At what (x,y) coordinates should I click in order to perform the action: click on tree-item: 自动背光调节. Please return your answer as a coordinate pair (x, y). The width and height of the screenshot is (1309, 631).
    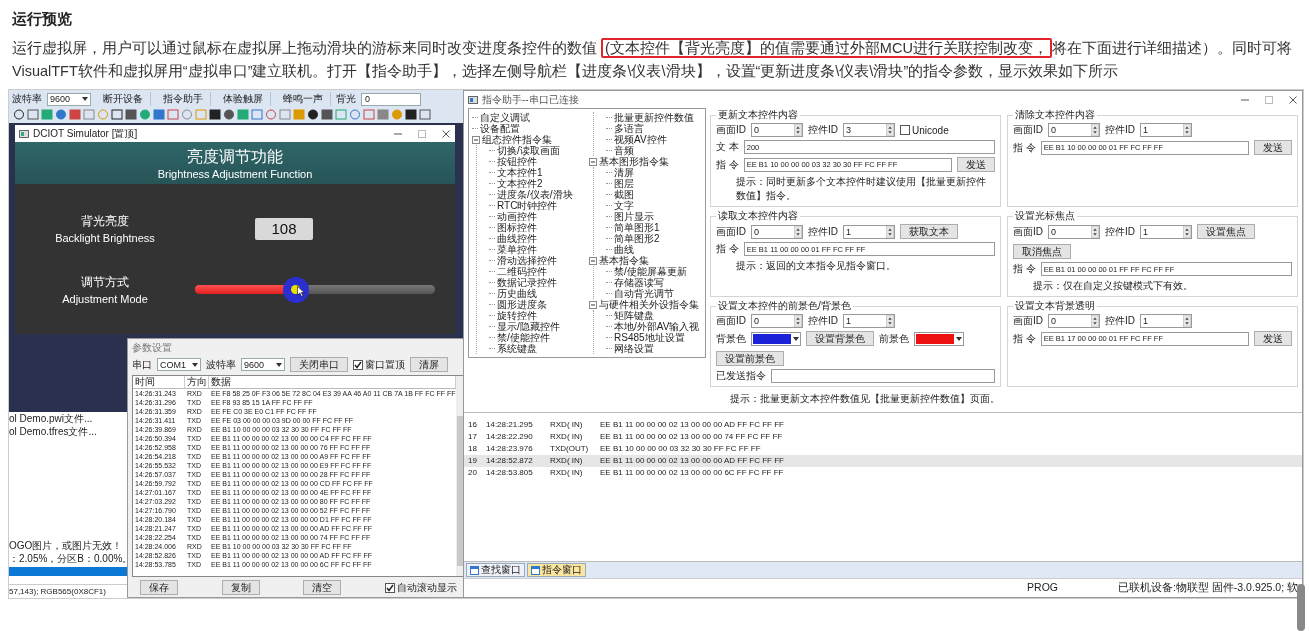
    Looking at the image, I should click on (644, 293).